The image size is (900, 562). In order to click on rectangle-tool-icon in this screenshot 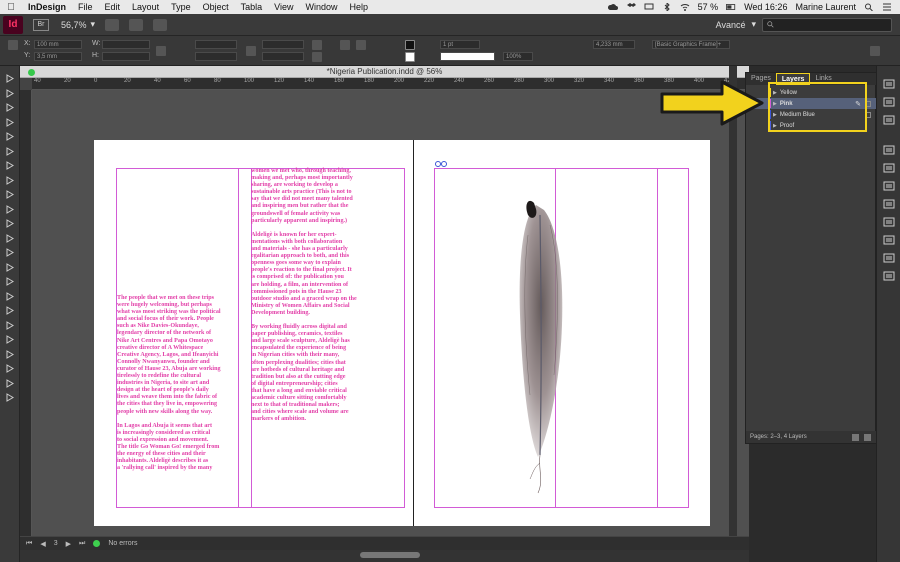, I will do `click(10, 223)`.